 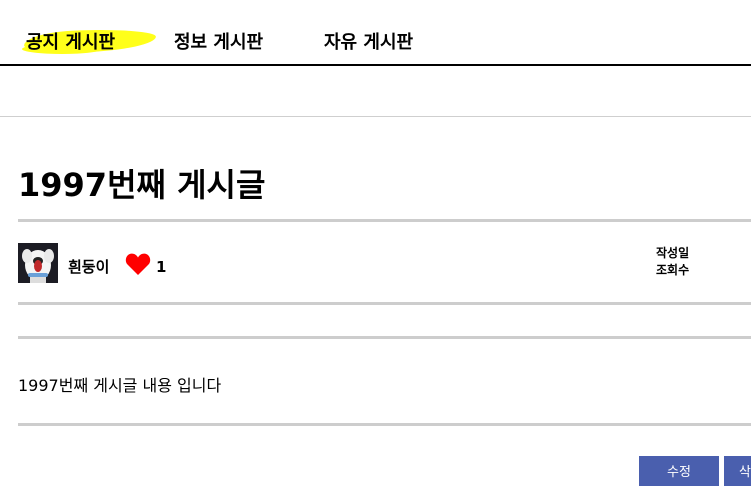 I want to click on tab-free-board-label: 자유 게시판, so click(x=369, y=42).